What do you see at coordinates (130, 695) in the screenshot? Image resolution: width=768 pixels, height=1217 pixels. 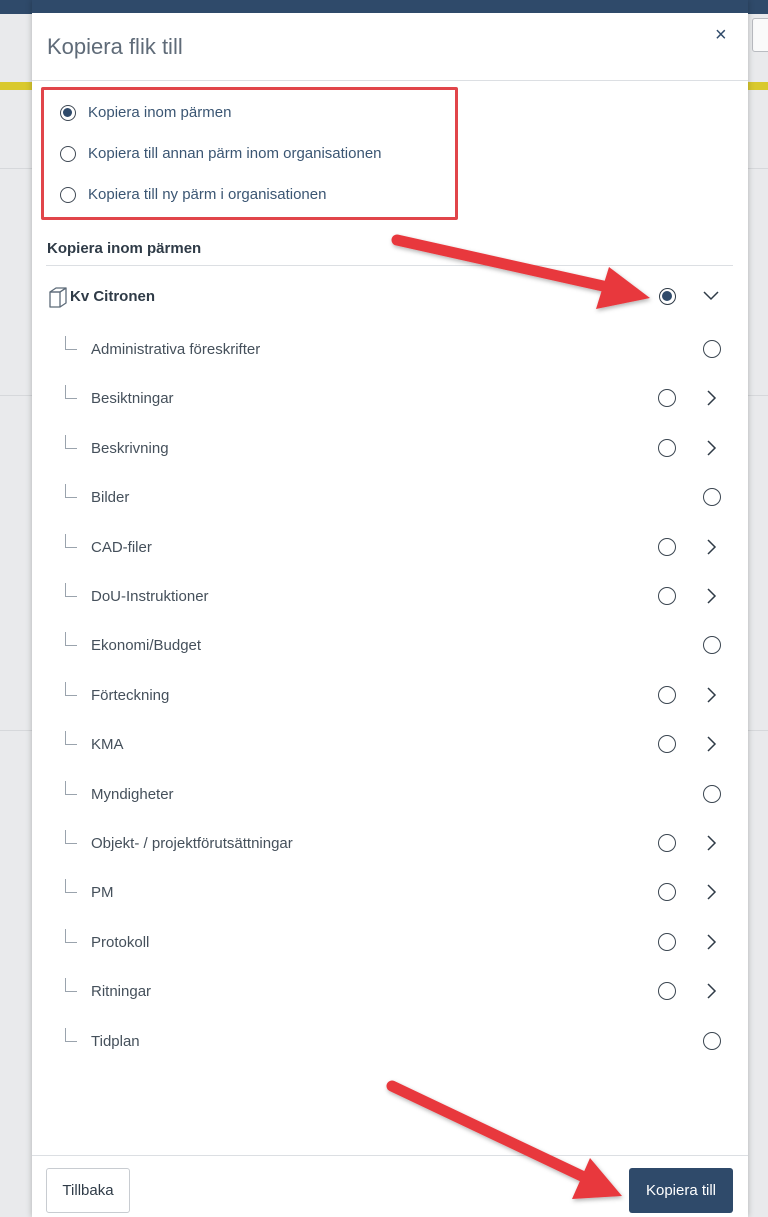 I see `tree-item-label: Förteckning` at bounding box center [130, 695].